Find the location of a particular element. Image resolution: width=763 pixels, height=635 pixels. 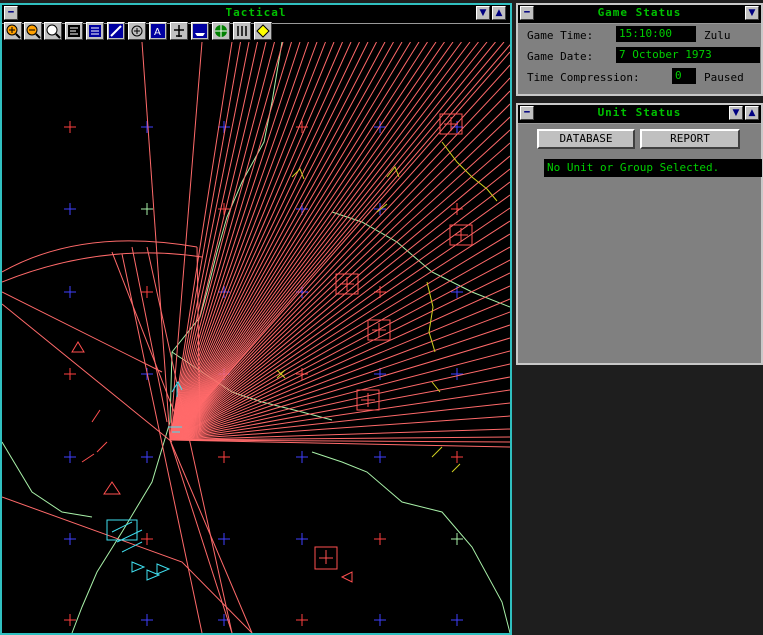

unit-status-title: Unit Status is located at coordinates (639, 112).